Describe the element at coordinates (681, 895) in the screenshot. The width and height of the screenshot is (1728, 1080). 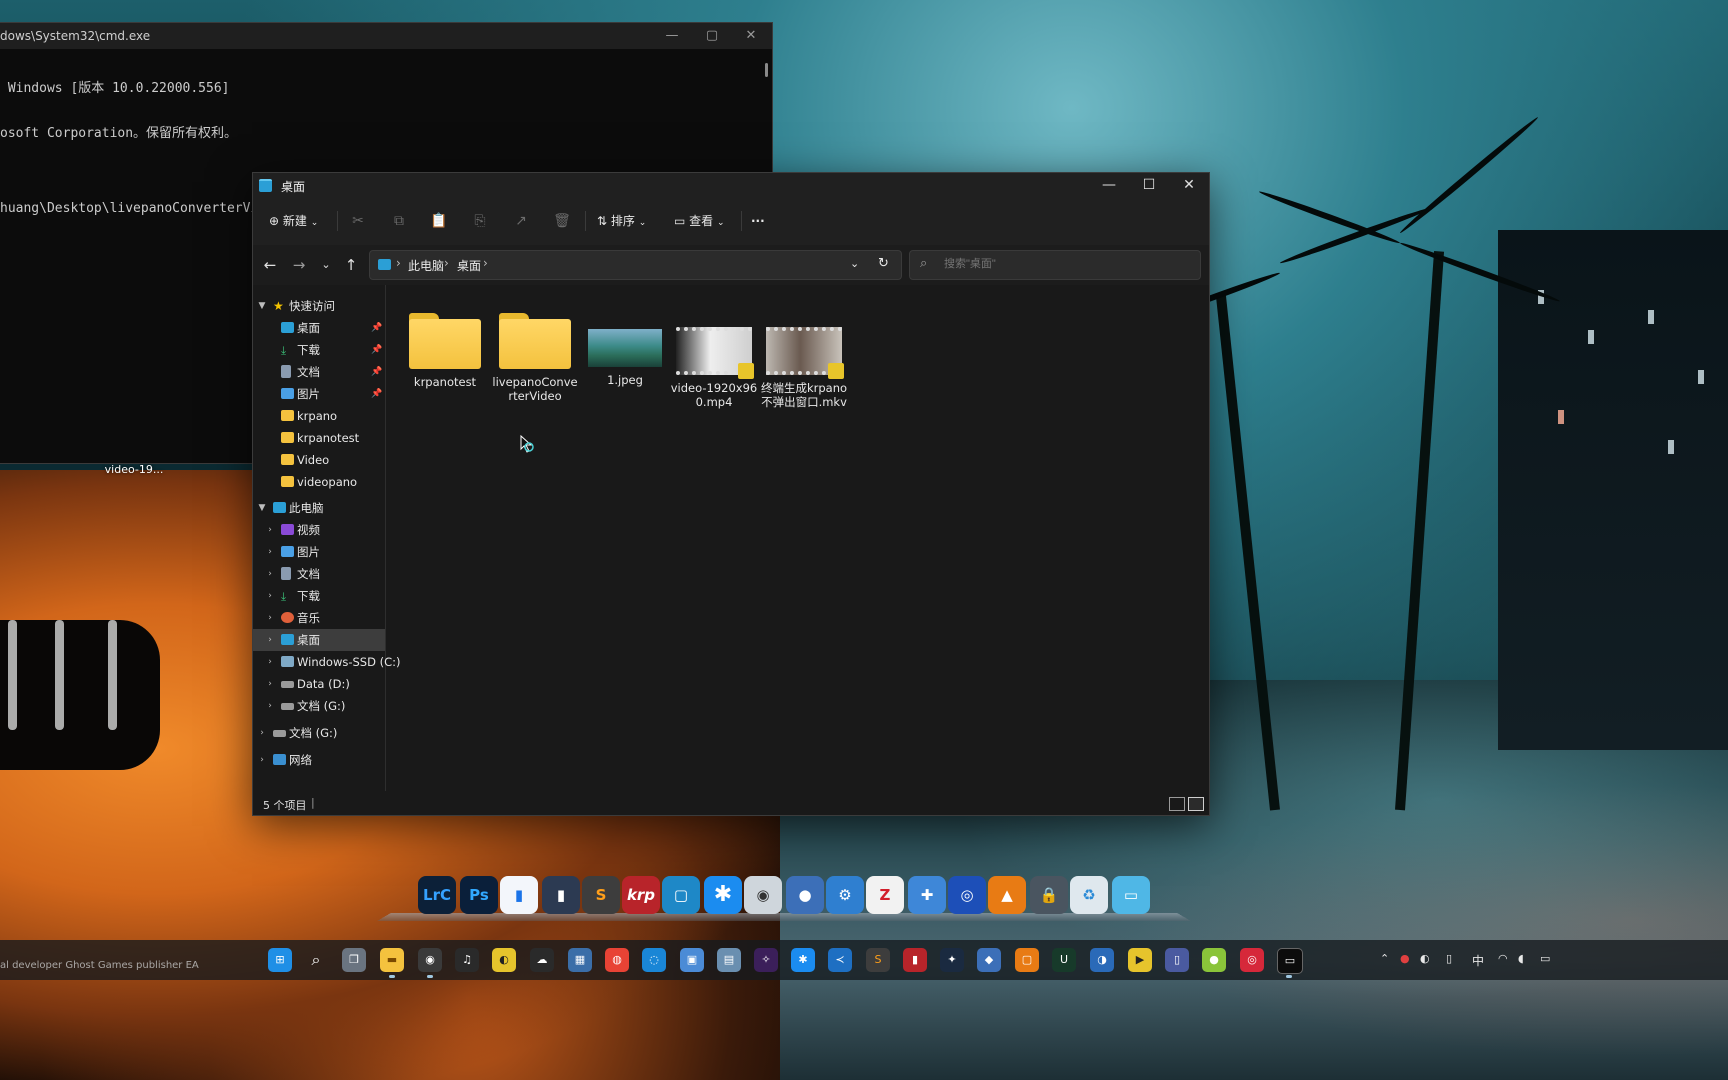
I see `tv-icon: ▢` at that location.